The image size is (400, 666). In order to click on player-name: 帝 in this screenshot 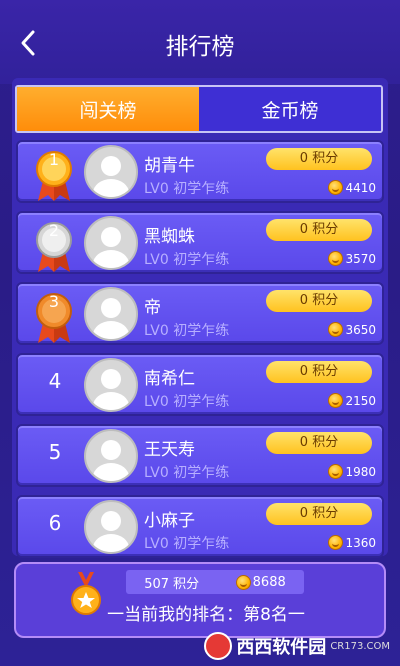, I will do `click(152, 308)`.